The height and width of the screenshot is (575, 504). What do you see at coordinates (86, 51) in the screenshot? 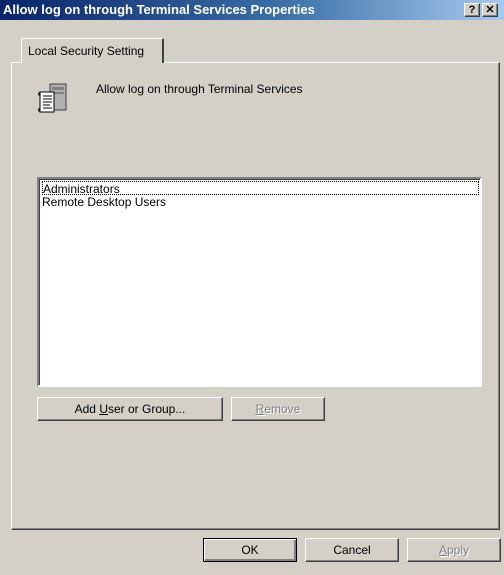
I see `tab-label: Local Security Setting` at bounding box center [86, 51].